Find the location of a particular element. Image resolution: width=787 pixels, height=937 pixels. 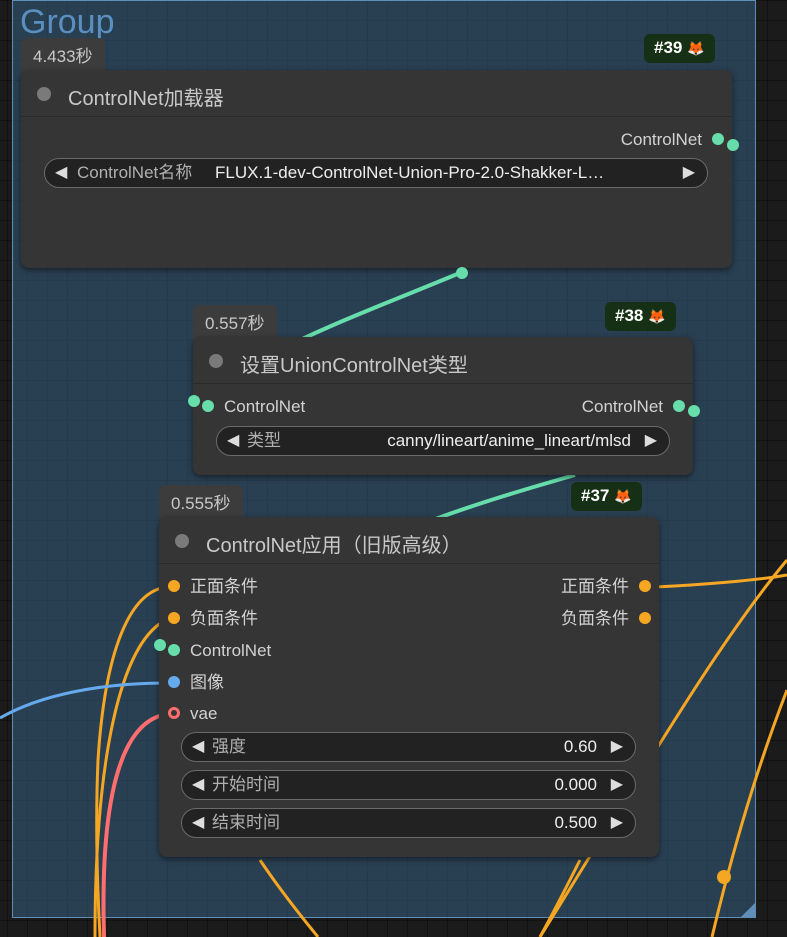

wire-reroute-dot is located at coordinates (724, 877).